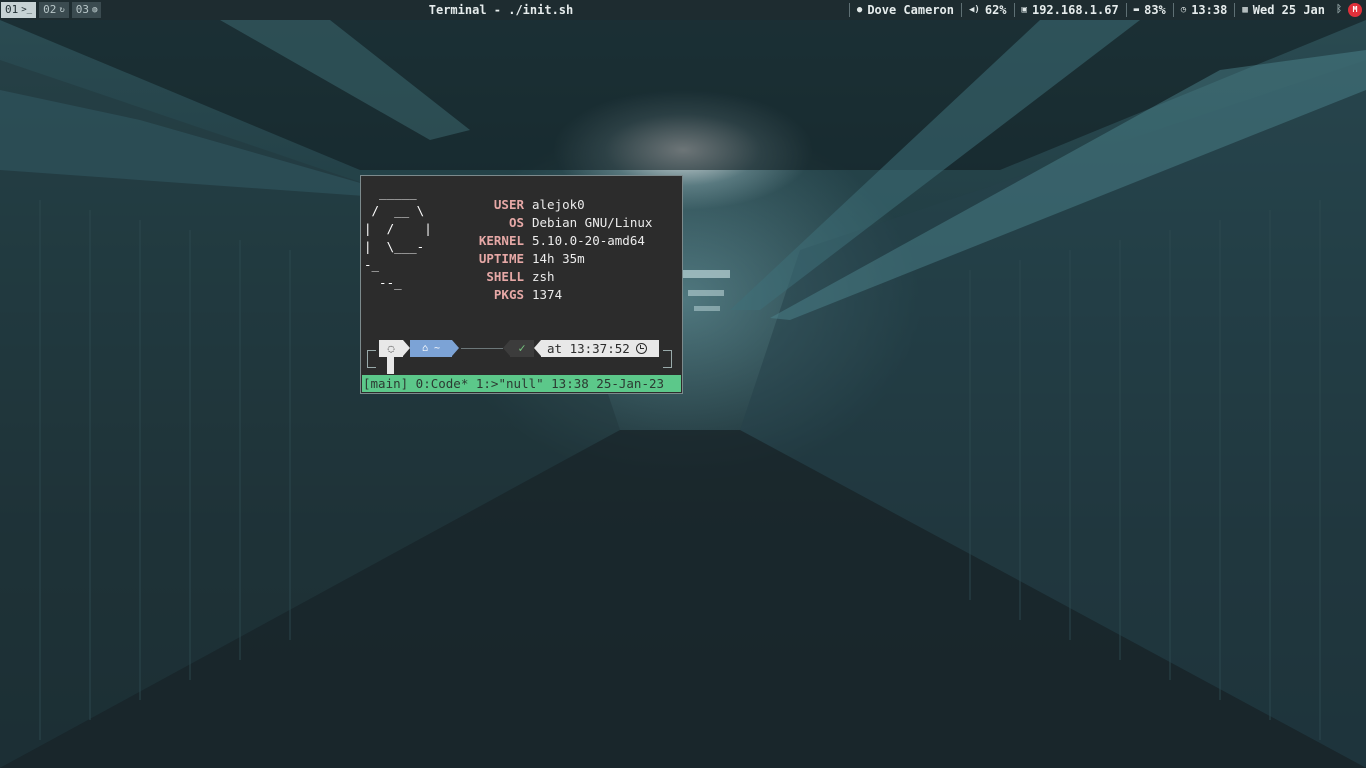 Image resolution: width=1366 pixels, height=768 pixels. I want to click on info-row-kernel: KERNEL 5.10.0-20-amd64, so click(556, 241).